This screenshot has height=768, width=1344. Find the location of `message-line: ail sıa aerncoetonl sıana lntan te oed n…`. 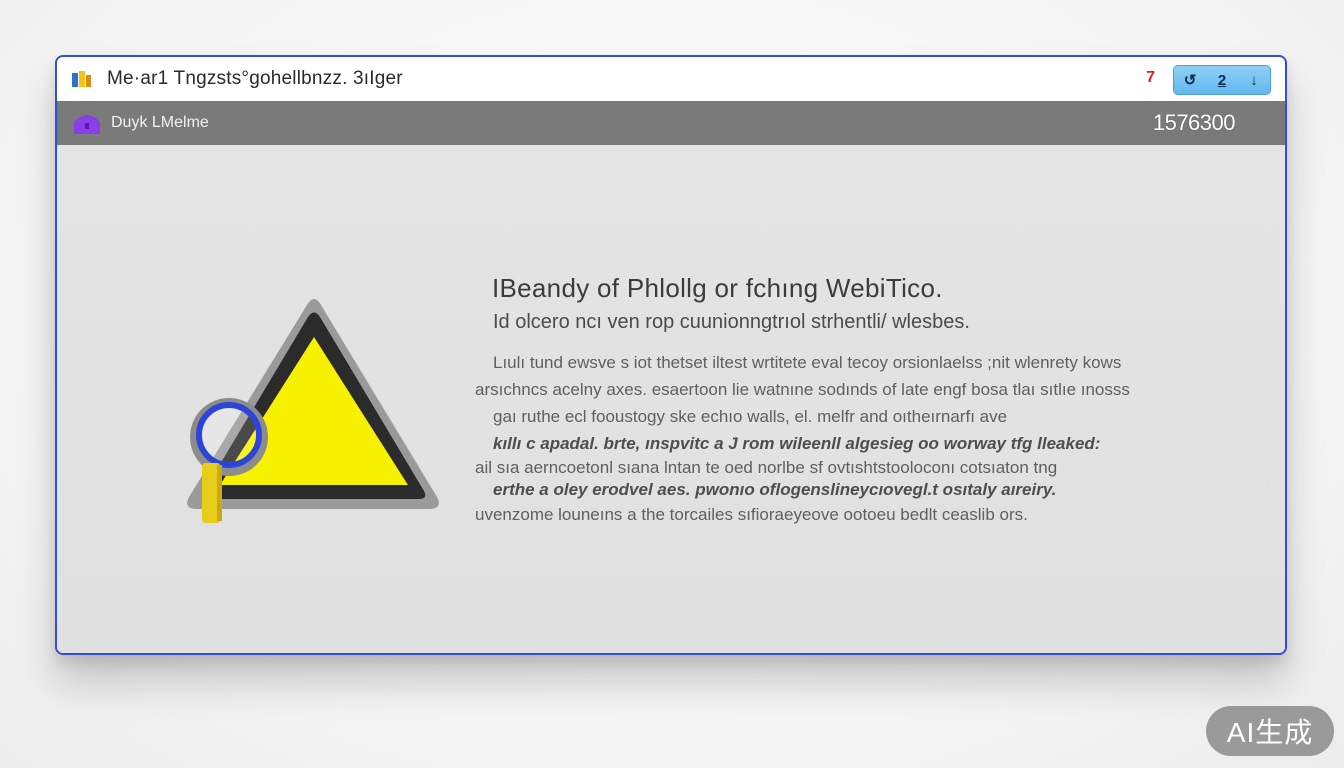

message-line: ail sıa aerncoetonl sıana lntan te oed n… is located at coordinates (766, 467).